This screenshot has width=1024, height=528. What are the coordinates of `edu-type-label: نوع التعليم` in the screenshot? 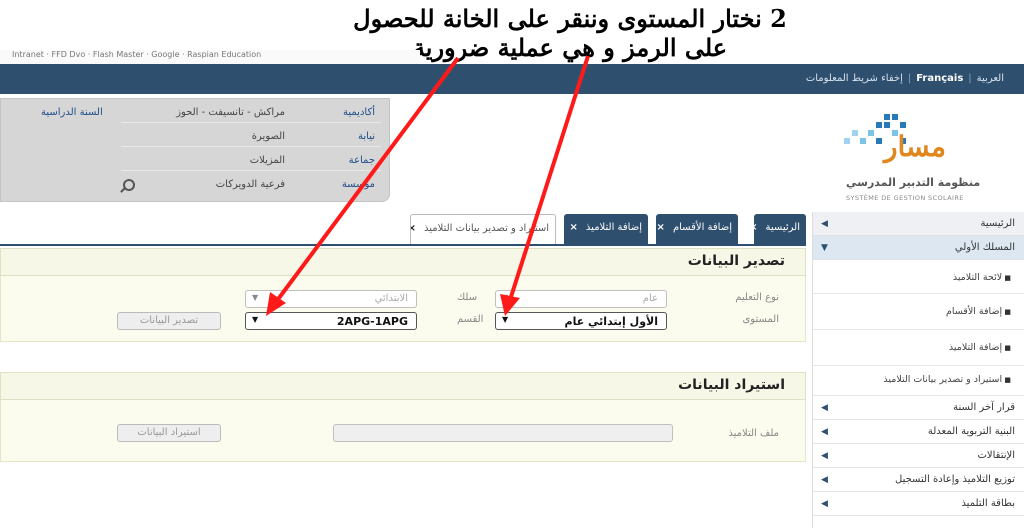 It's located at (757, 297).